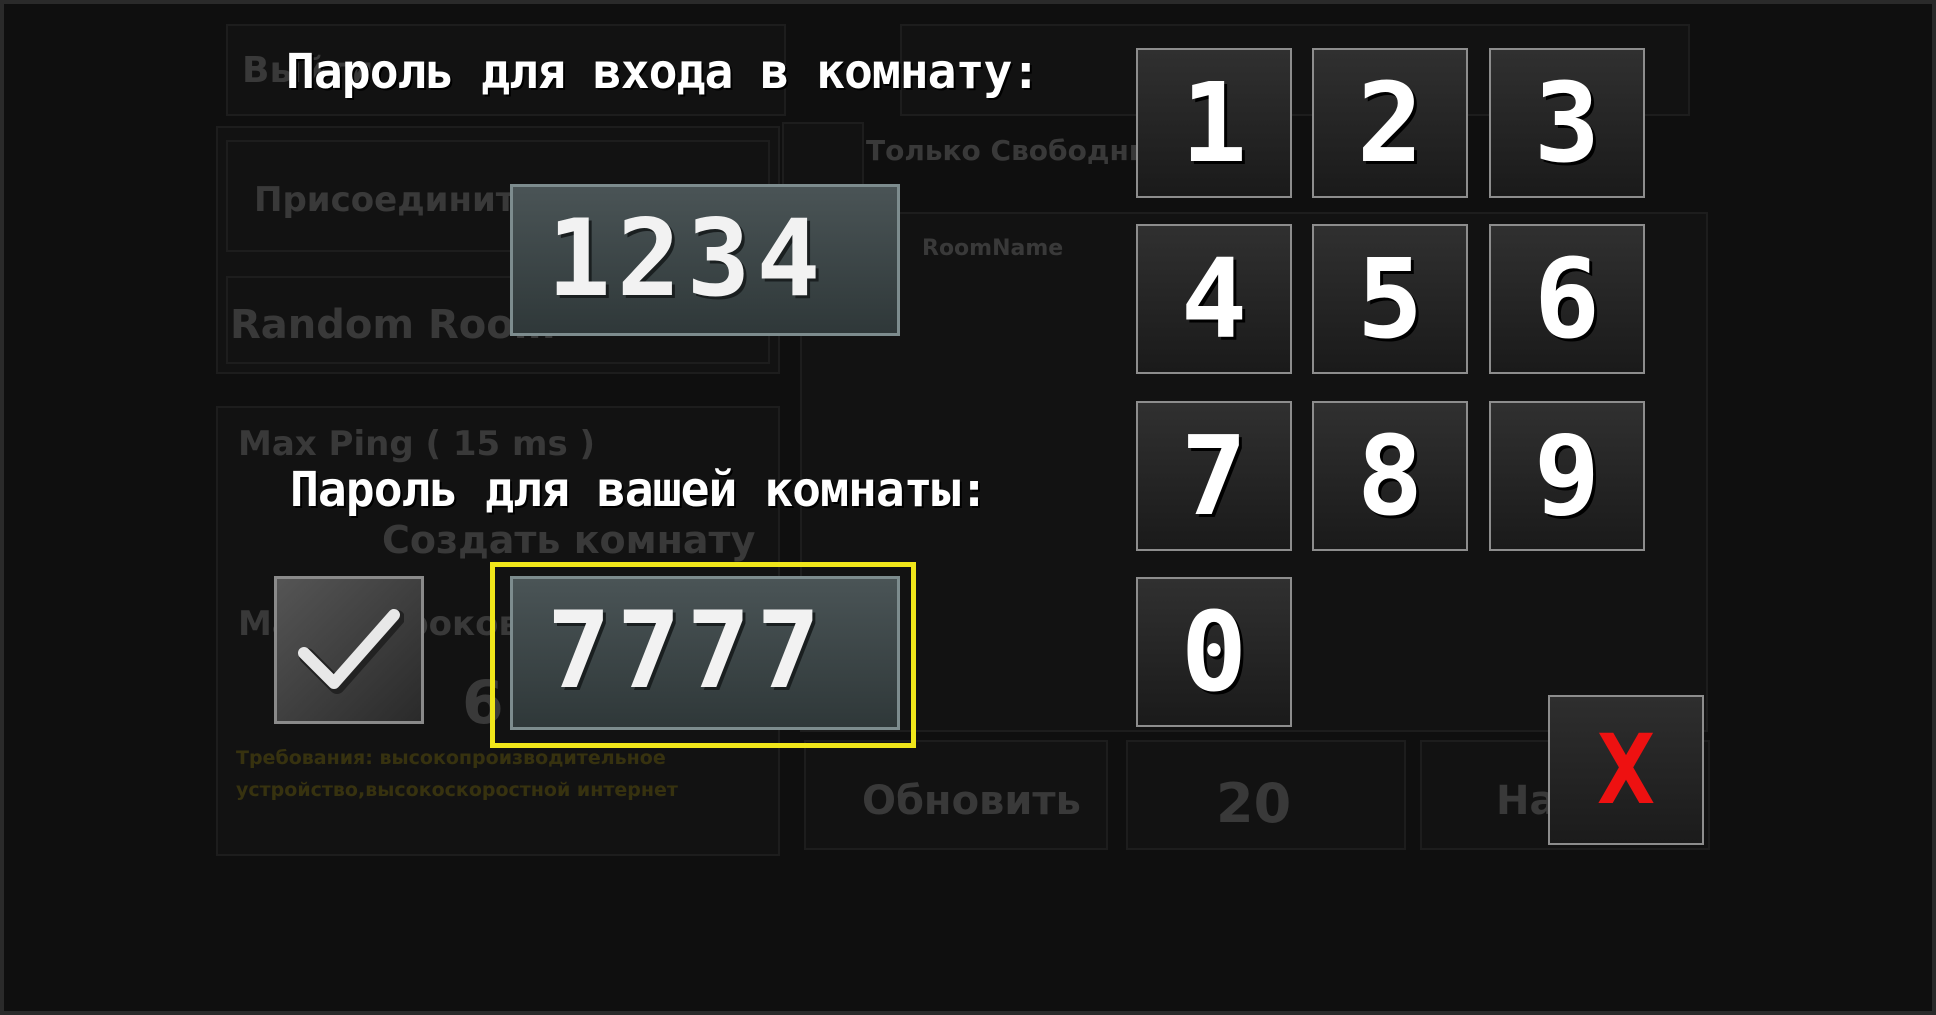 This screenshot has height=1015, width=1936. What do you see at coordinates (1214, 123) in the screenshot?
I see `key-1: 1` at bounding box center [1214, 123].